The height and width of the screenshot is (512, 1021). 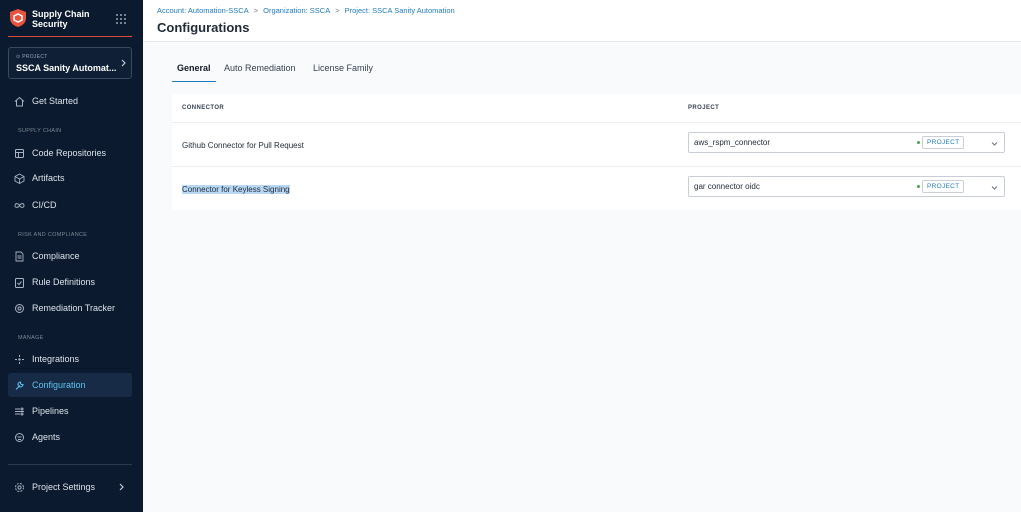 I want to click on nav-project-settings: Project Settings, so click(x=70, y=487).